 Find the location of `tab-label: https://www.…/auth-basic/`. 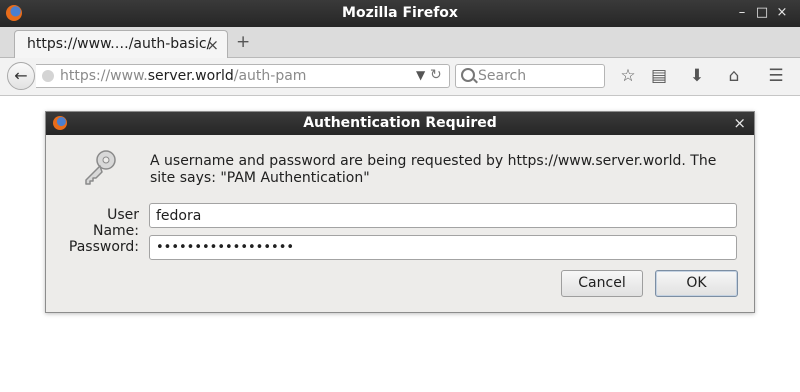

tab-label: https://www.…/auth-basic/ is located at coordinates (119, 44).